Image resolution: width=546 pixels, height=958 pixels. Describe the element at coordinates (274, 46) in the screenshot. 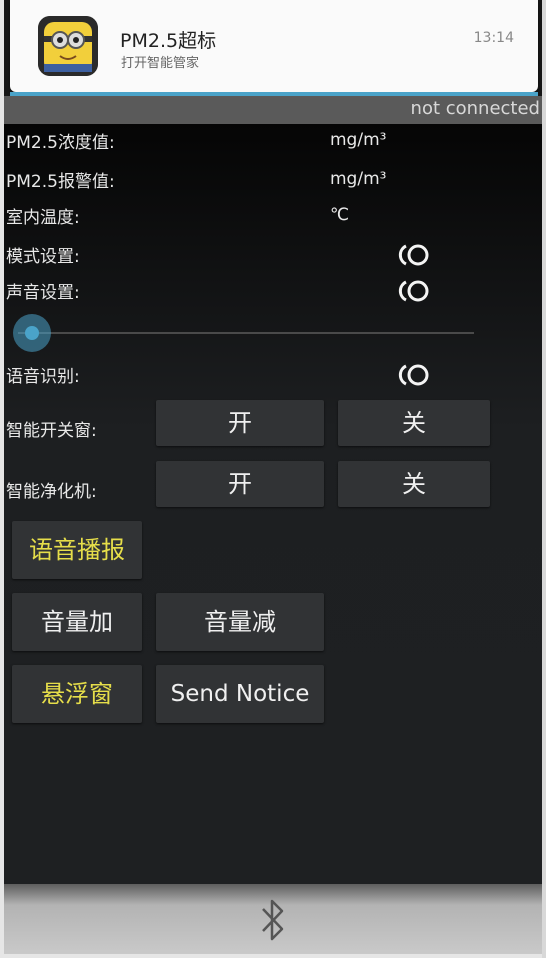

I see `notification-card: PM2.5超标 打开智能管家 13:14` at that location.